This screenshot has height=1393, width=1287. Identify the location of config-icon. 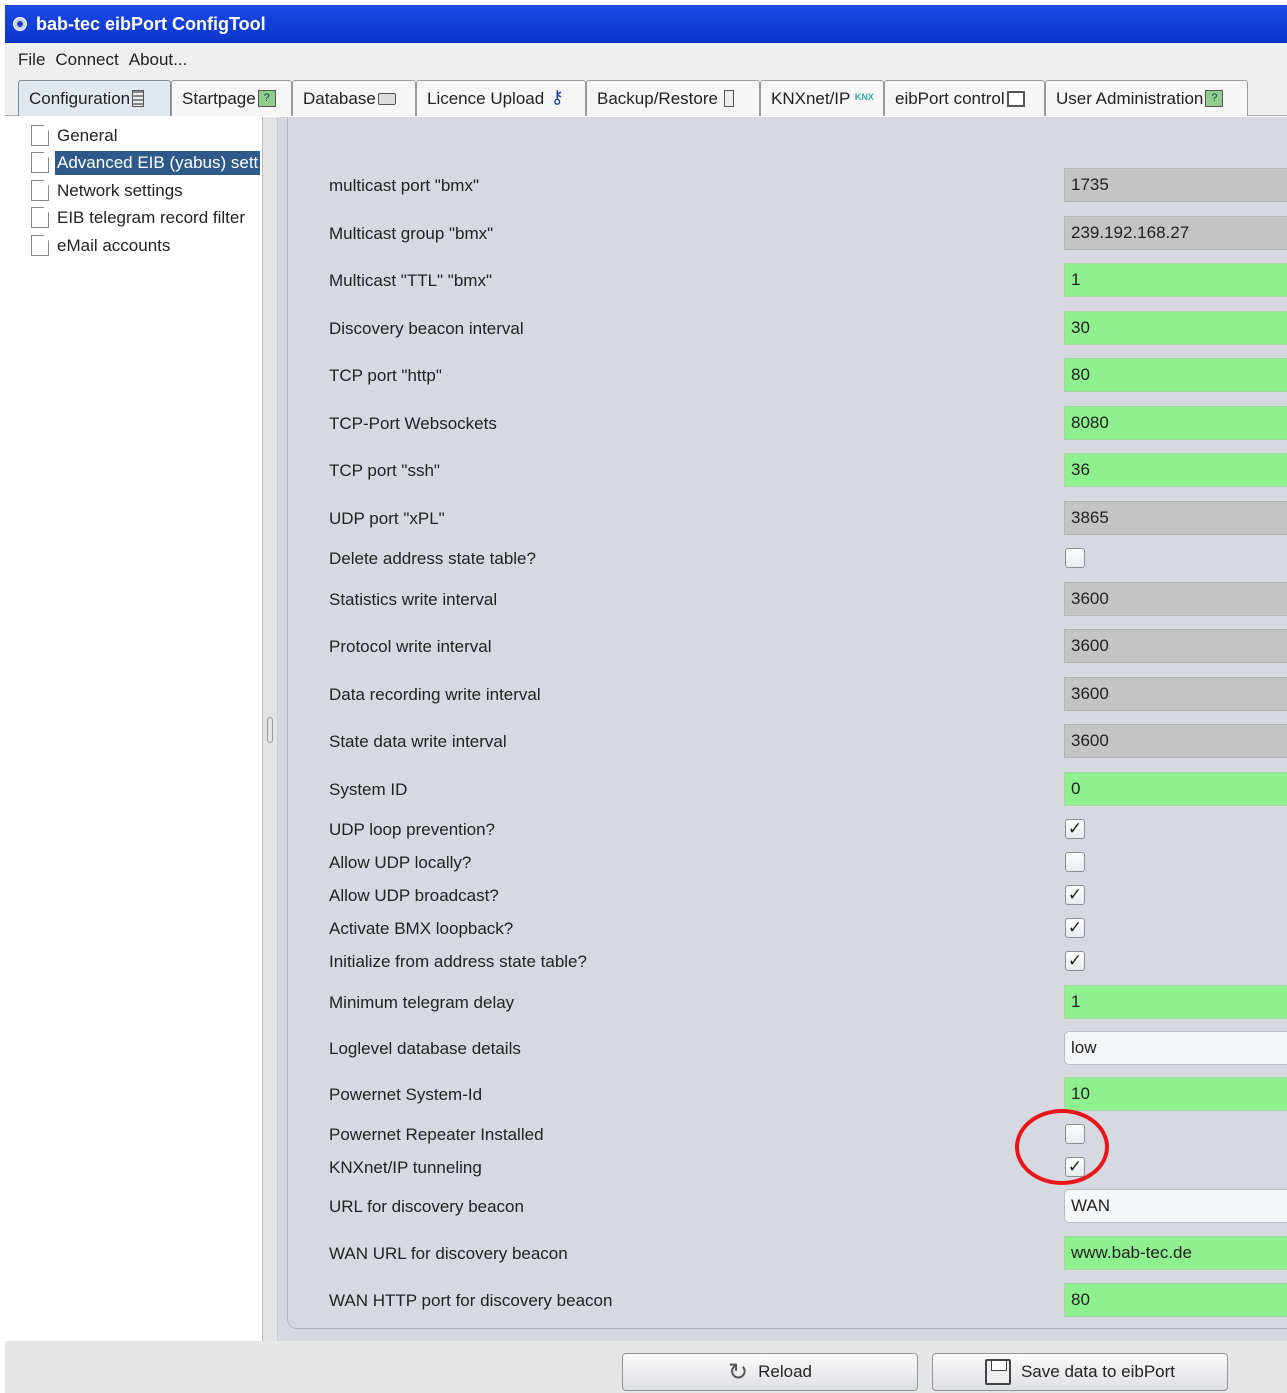
(138, 98).